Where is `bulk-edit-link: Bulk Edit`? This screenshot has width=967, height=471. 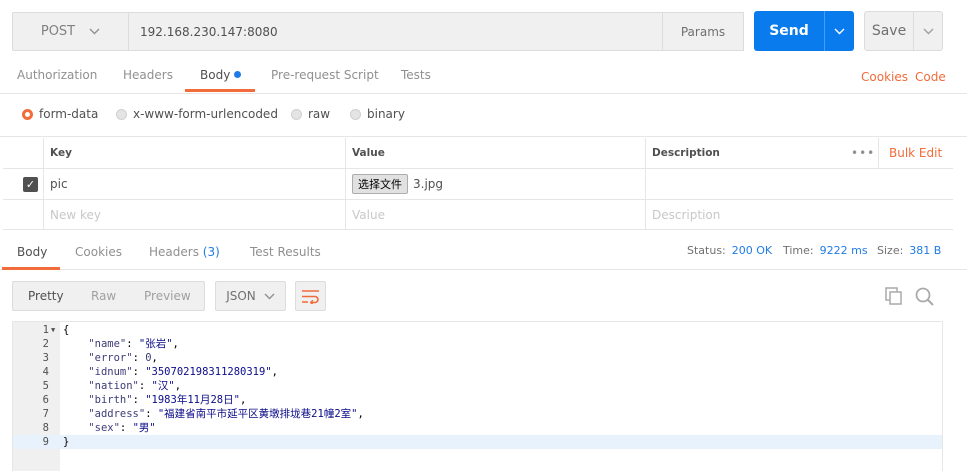 bulk-edit-link: Bulk Edit is located at coordinates (915, 153).